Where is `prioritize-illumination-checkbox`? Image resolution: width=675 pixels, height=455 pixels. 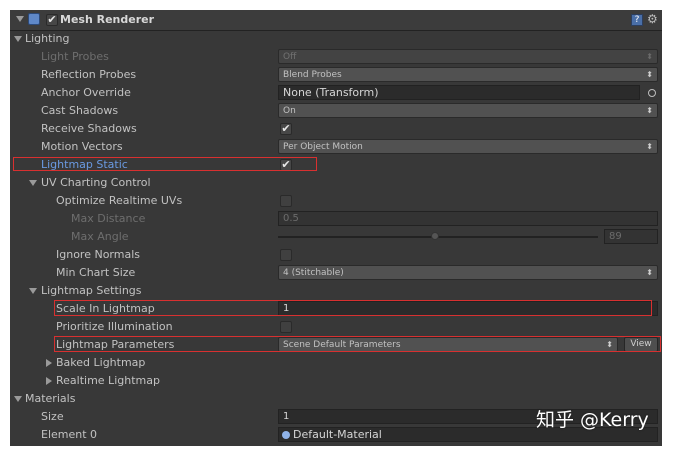 prioritize-illumination-checkbox is located at coordinates (286, 327).